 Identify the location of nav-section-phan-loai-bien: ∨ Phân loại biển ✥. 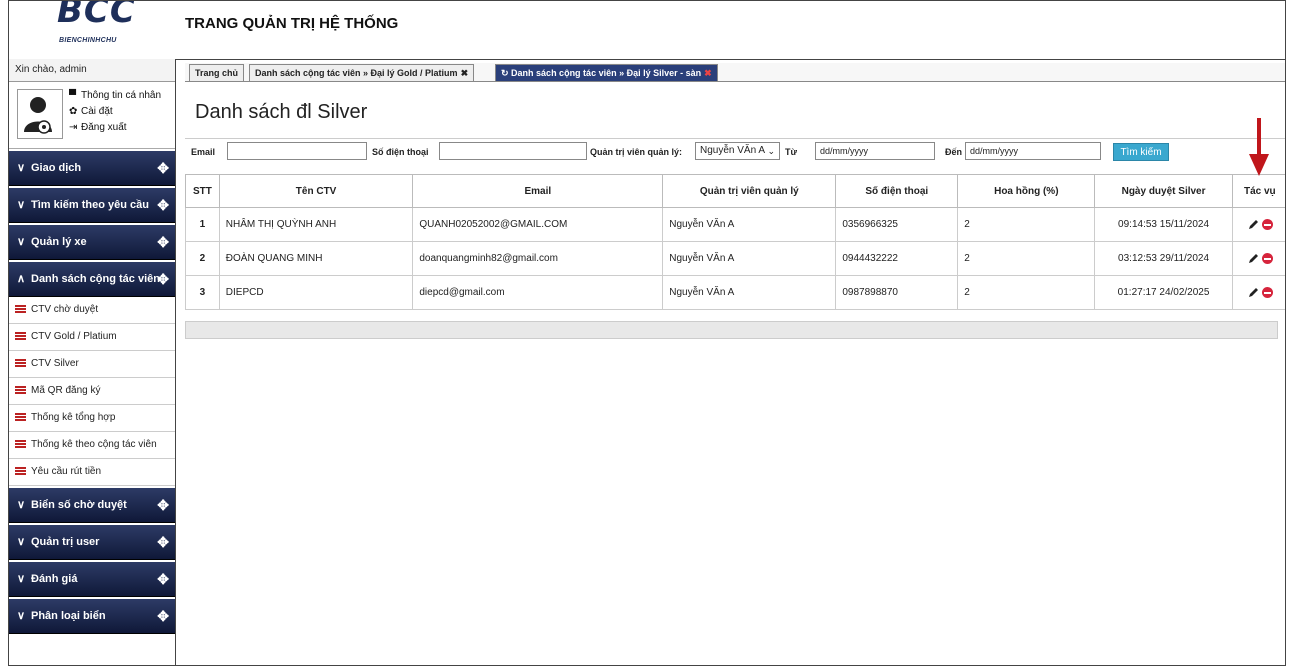
(92, 616).